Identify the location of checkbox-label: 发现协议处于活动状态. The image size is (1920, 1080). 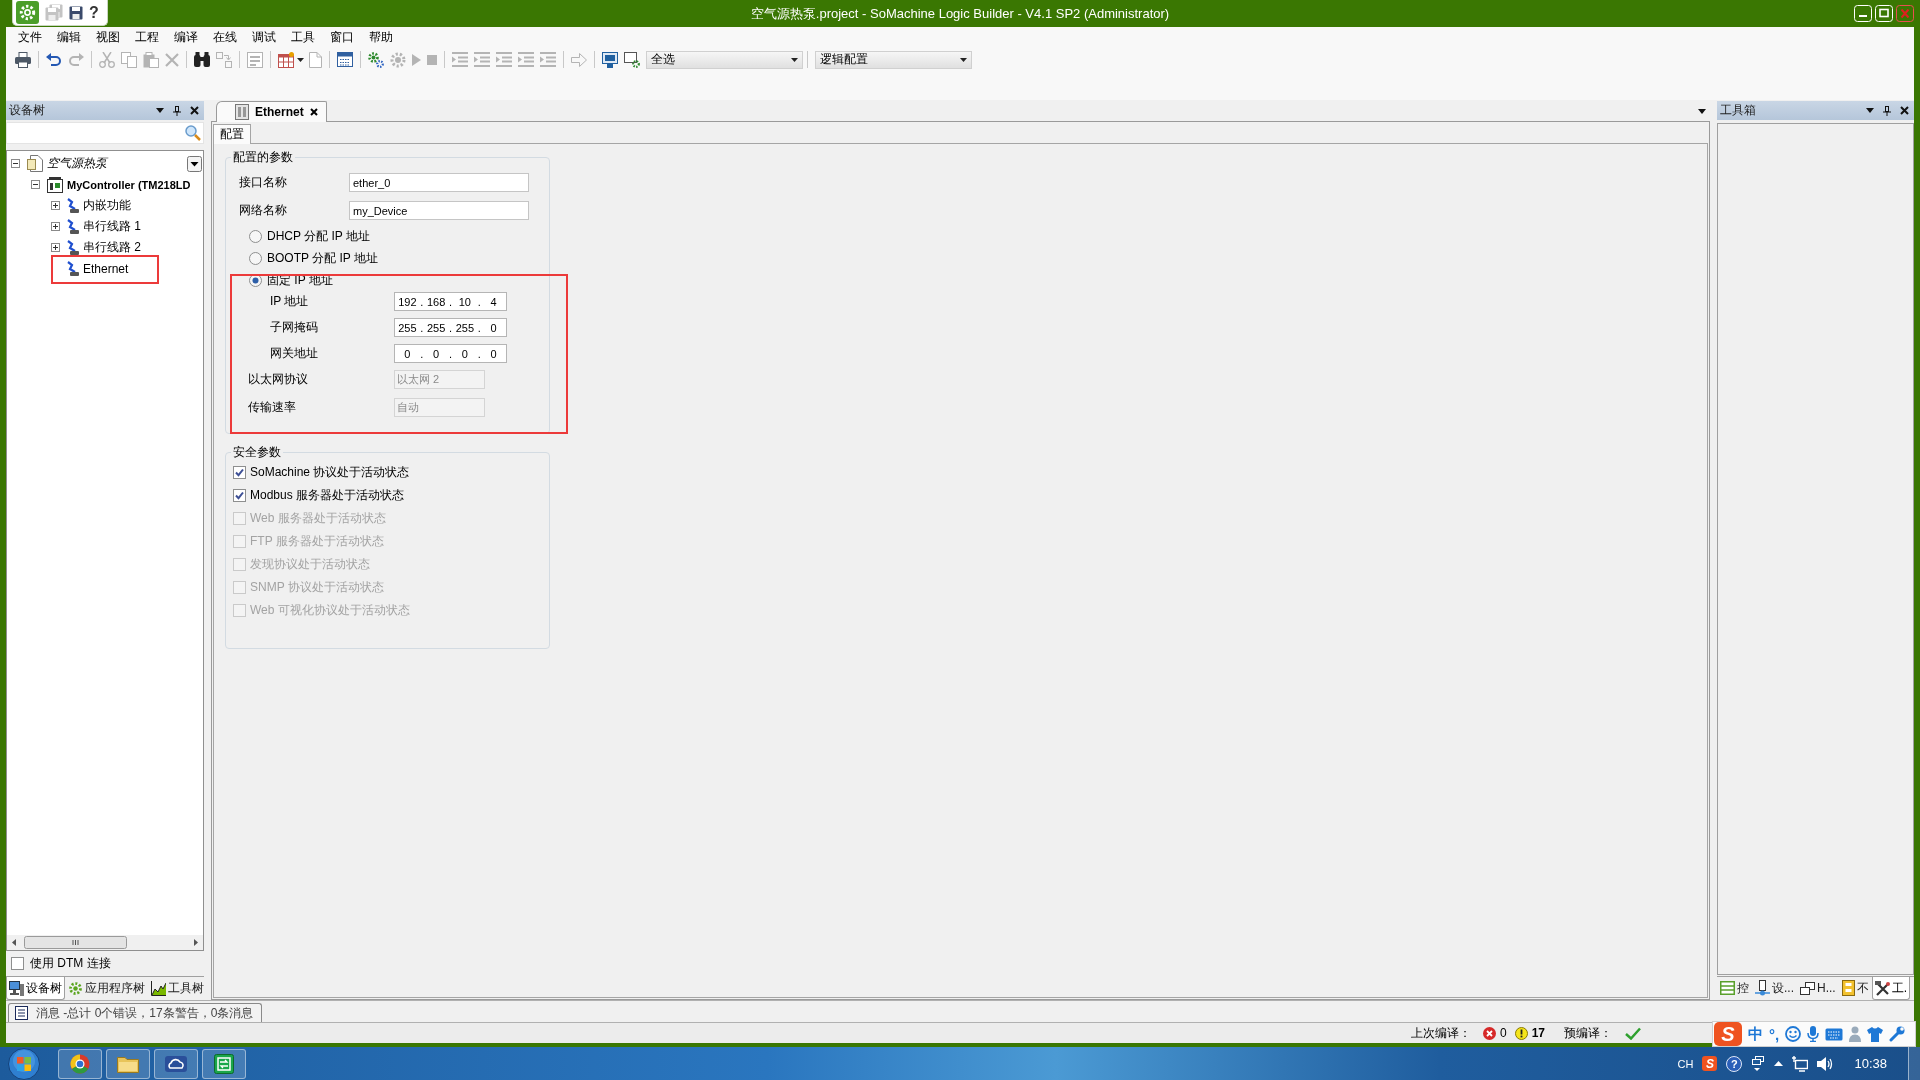
(310, 564).